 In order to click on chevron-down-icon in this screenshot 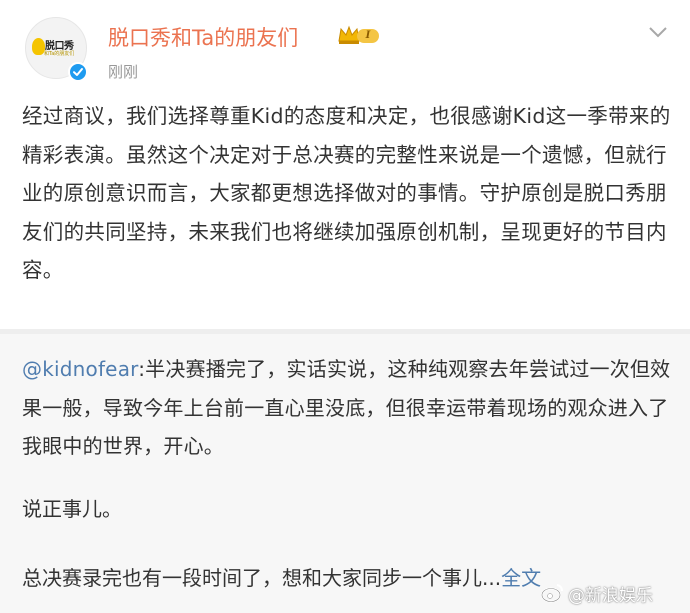, I will do `click(658, 32)`.